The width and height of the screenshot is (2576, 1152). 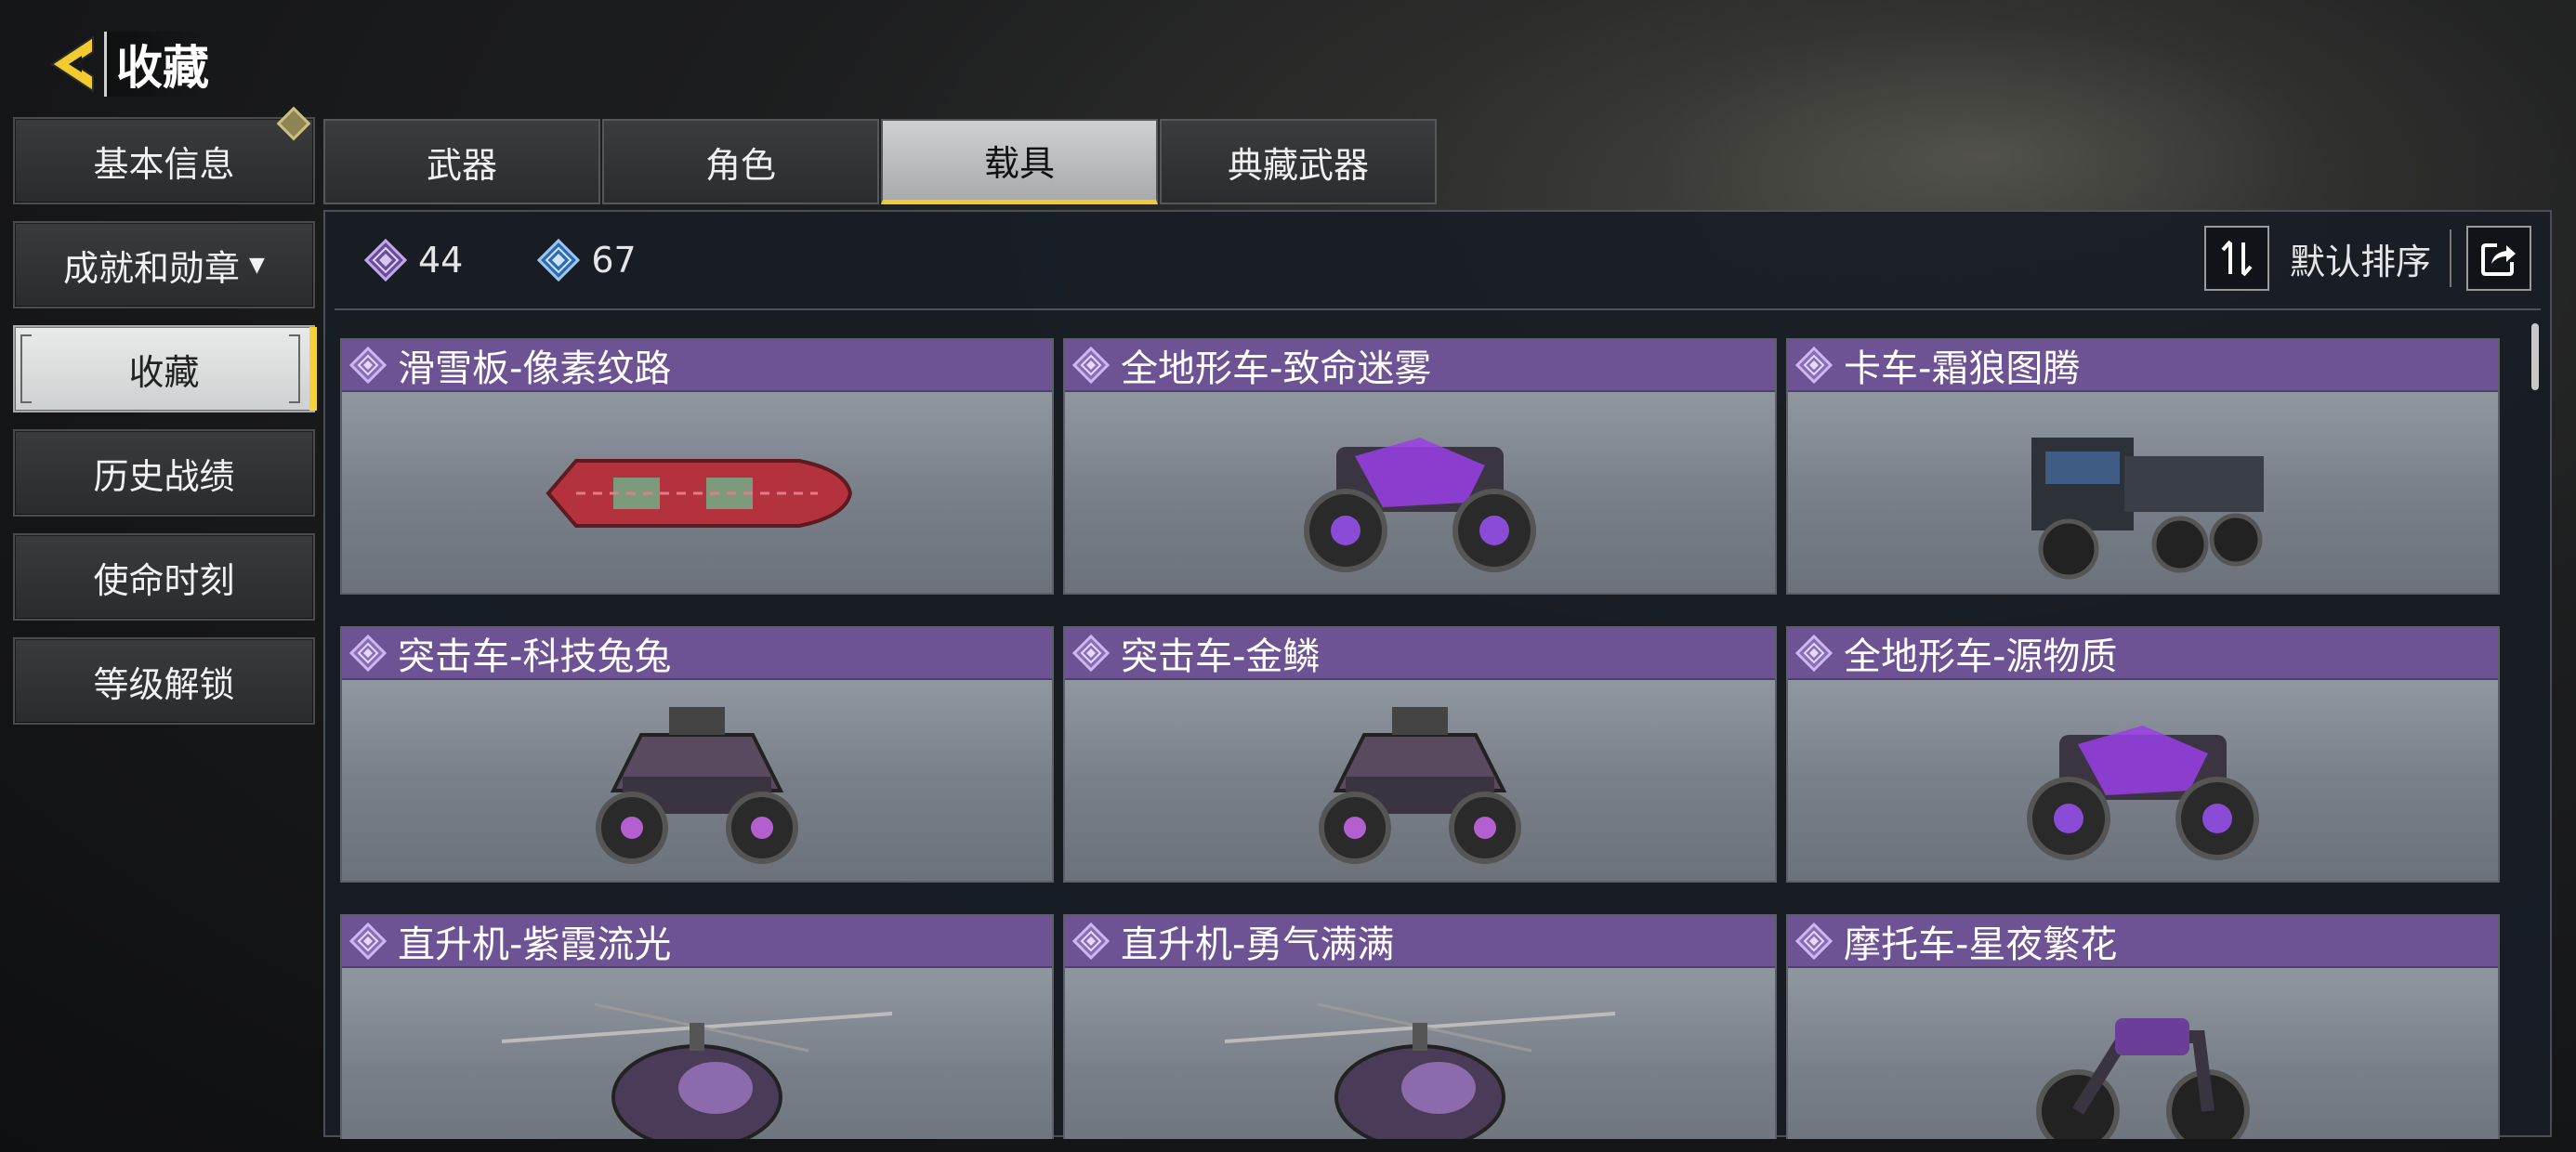 What do you see at coordinates (1962, 368) in the screenshot?
I see `vehicle-card-name: 卡车-霜狼图腾` at bounding box center [1962, 368].